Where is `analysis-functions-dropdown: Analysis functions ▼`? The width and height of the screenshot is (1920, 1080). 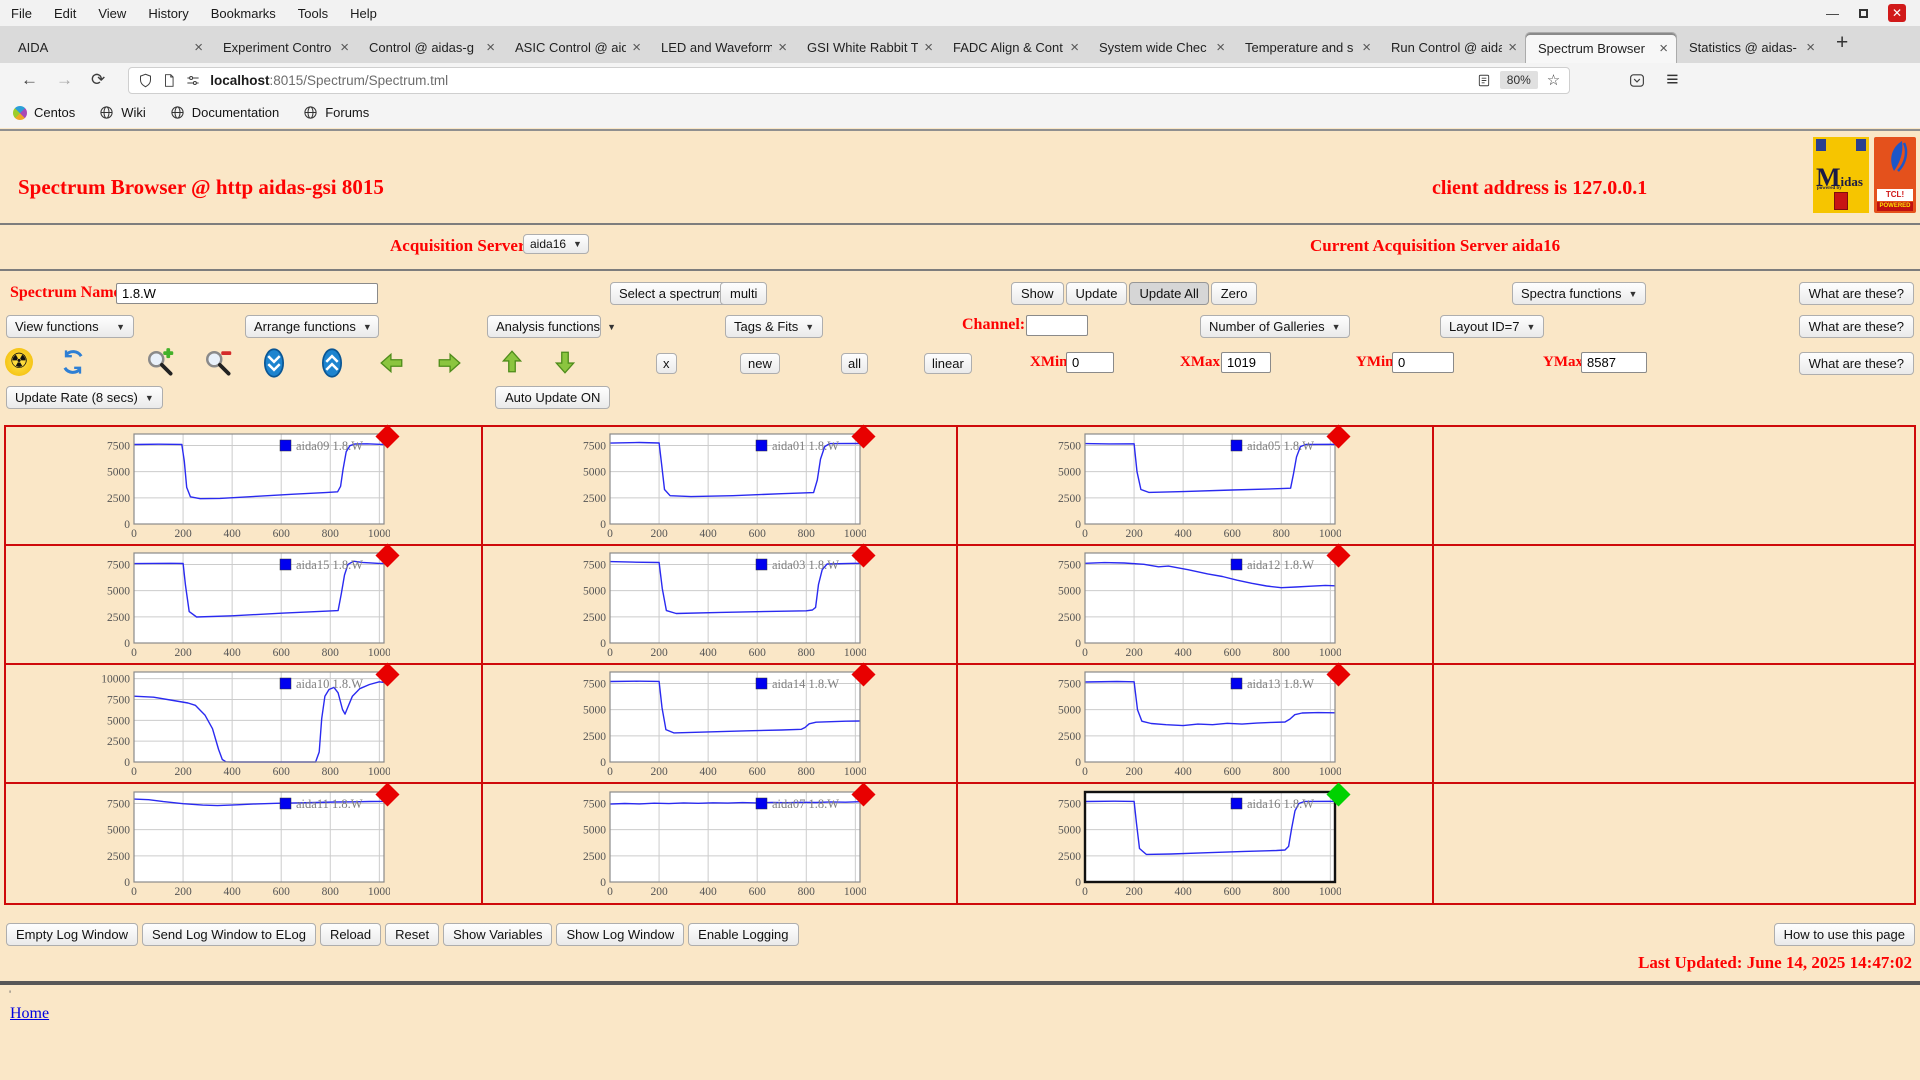 analysis-functions-dropdown: Analysis functions ▼ is located at coordinates (551, 326).